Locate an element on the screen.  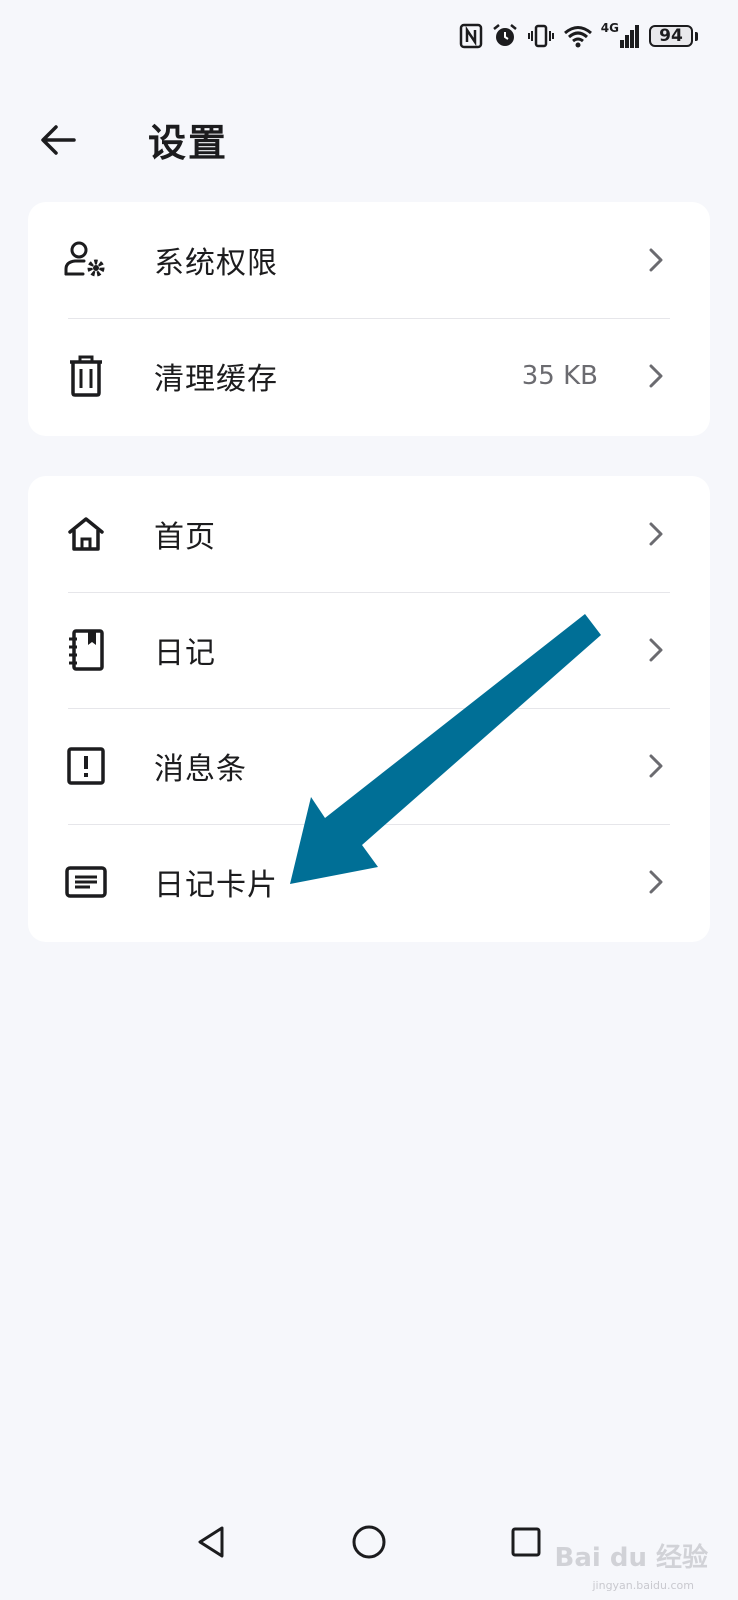
battery-indicator: 94 is located at coordinates (673, 36).